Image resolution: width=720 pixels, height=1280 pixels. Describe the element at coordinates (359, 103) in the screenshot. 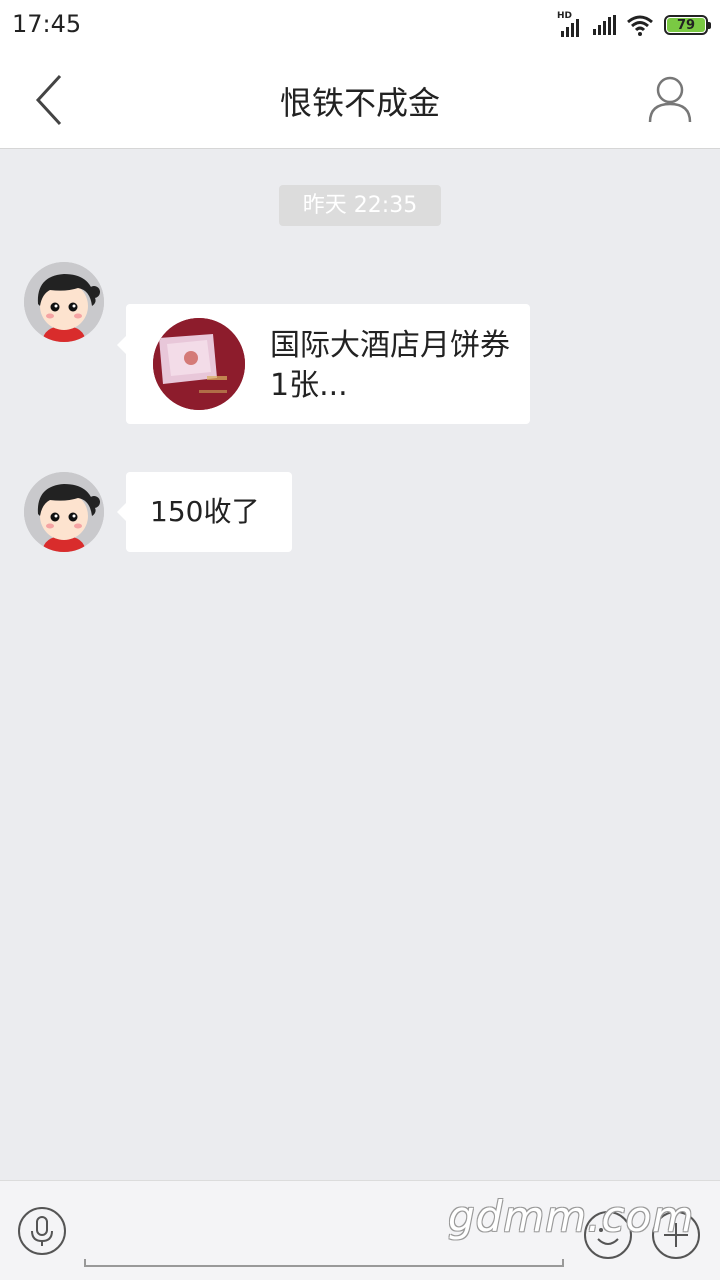

I see `chat-title: 恨铁不成金` at that location.